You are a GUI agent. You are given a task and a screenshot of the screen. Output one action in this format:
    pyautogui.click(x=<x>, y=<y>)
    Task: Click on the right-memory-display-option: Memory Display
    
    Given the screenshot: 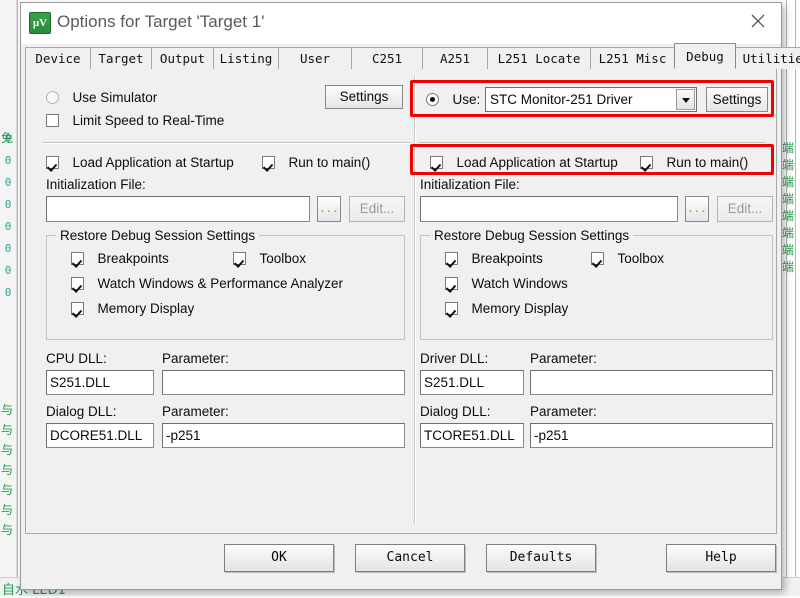 What is the action you would take?
    pyautogui.click(x=506, y=309)
    